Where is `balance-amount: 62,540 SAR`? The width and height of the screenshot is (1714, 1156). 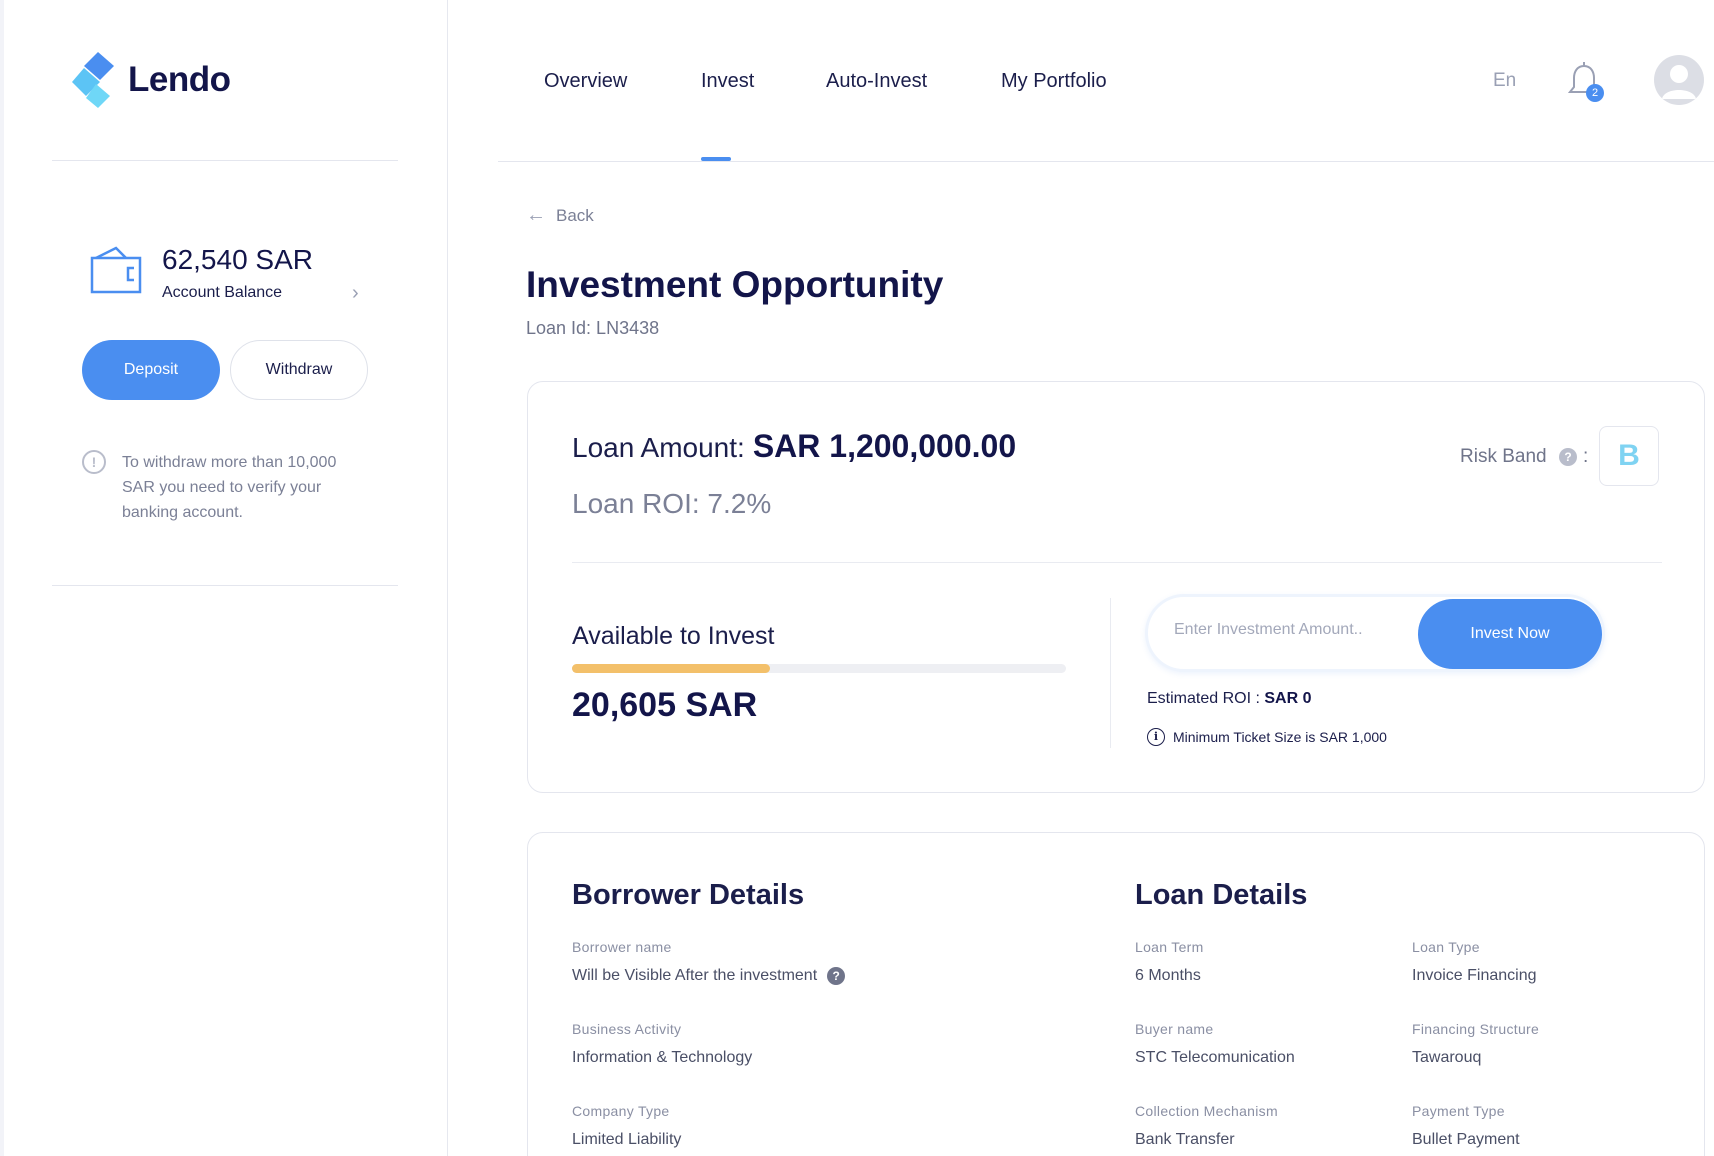
balance-amount: 62,540 SAR is located at coordinates (237, 259).